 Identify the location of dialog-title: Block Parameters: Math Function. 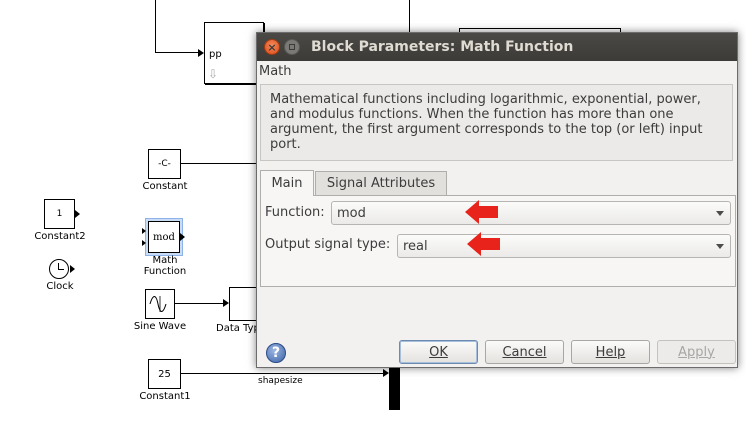
(442, 47).